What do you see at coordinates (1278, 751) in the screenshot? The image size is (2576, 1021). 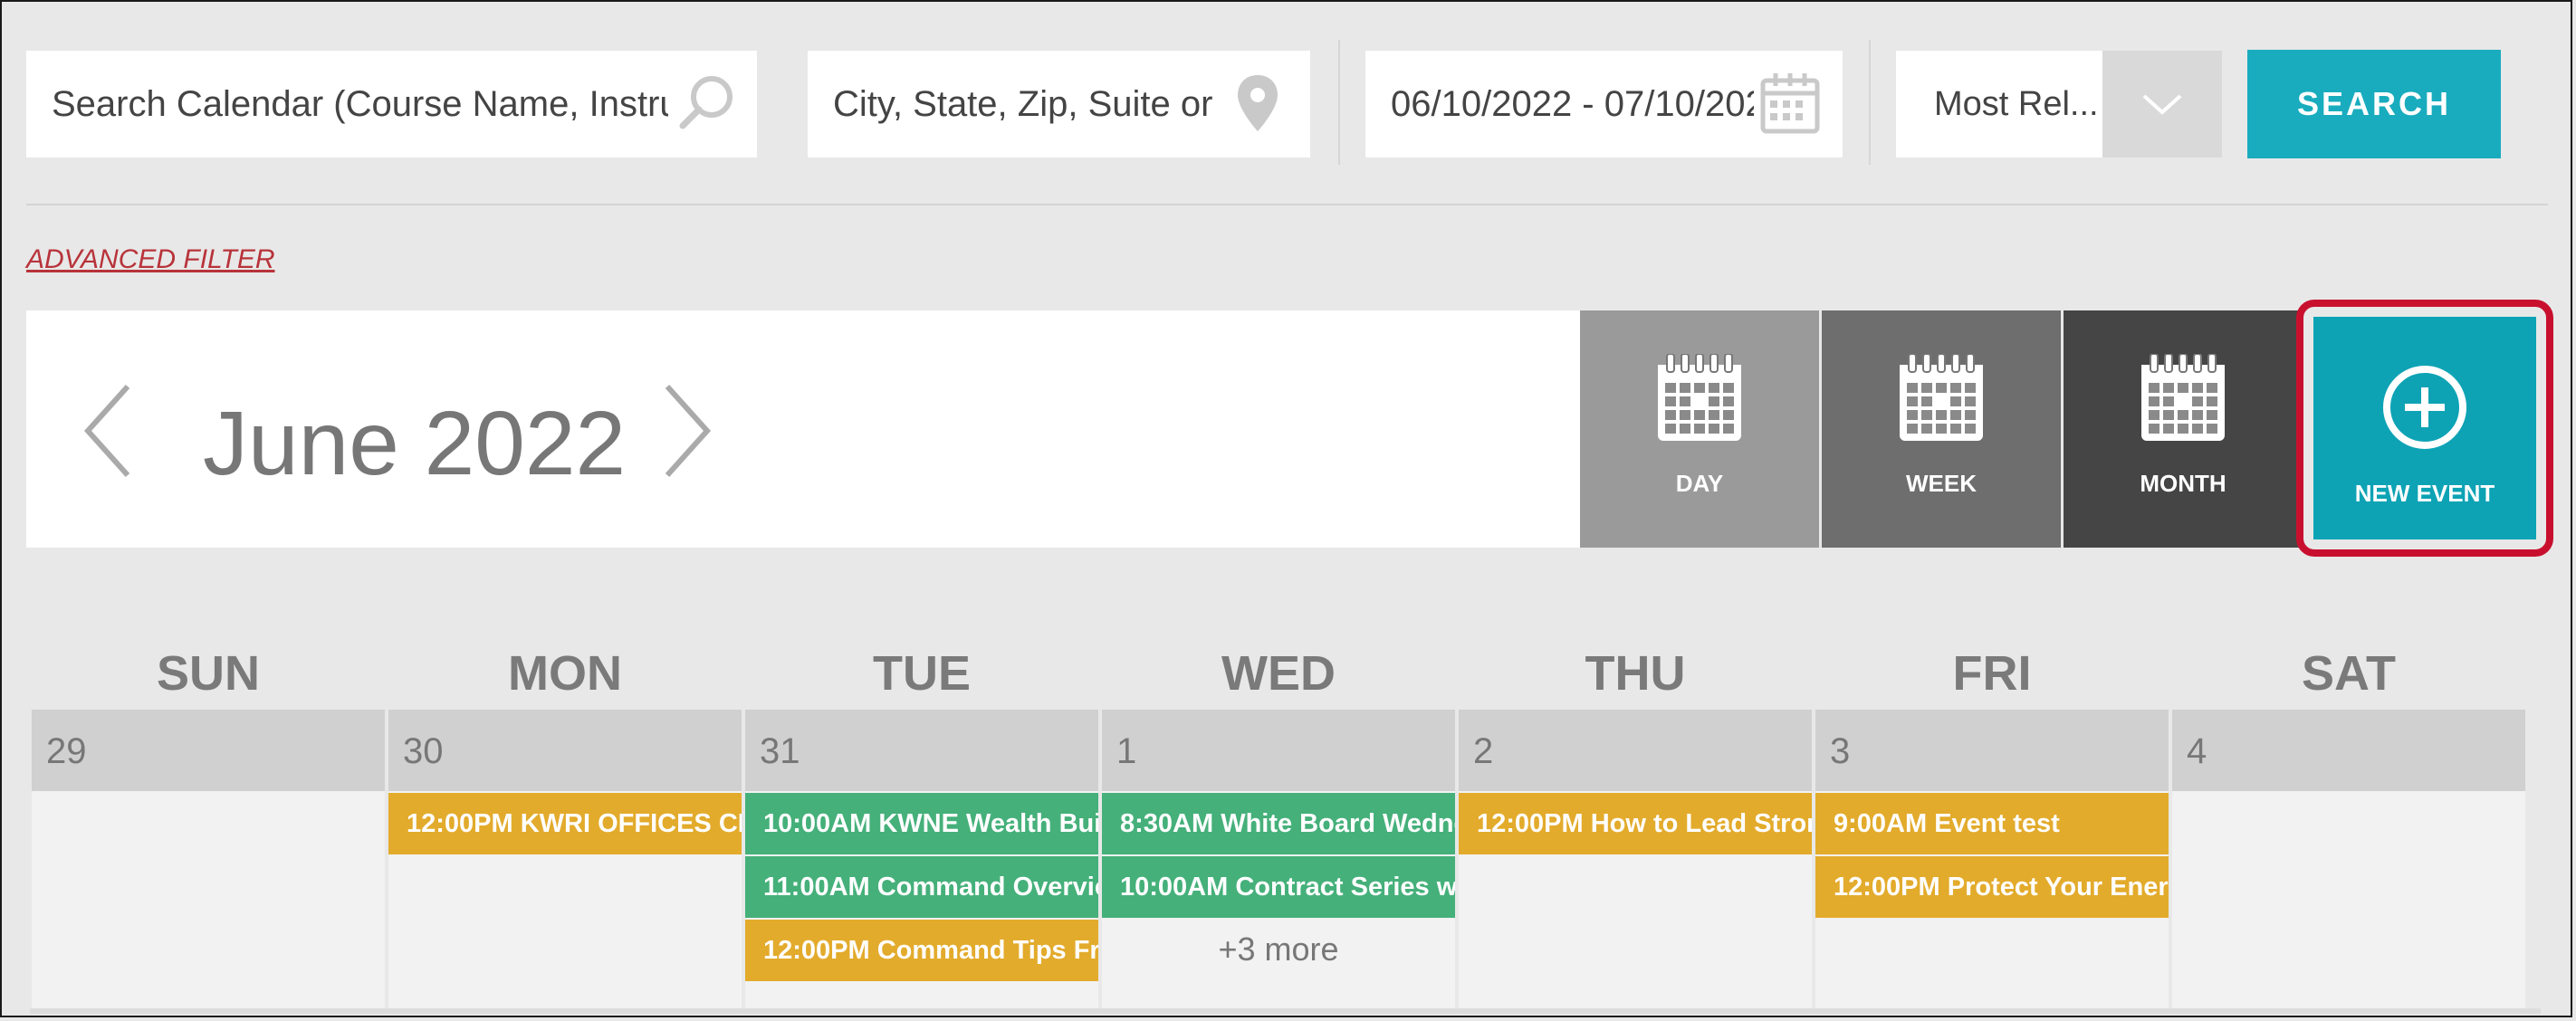 I see `day-number: 1` at bounding box center [1278, 751].